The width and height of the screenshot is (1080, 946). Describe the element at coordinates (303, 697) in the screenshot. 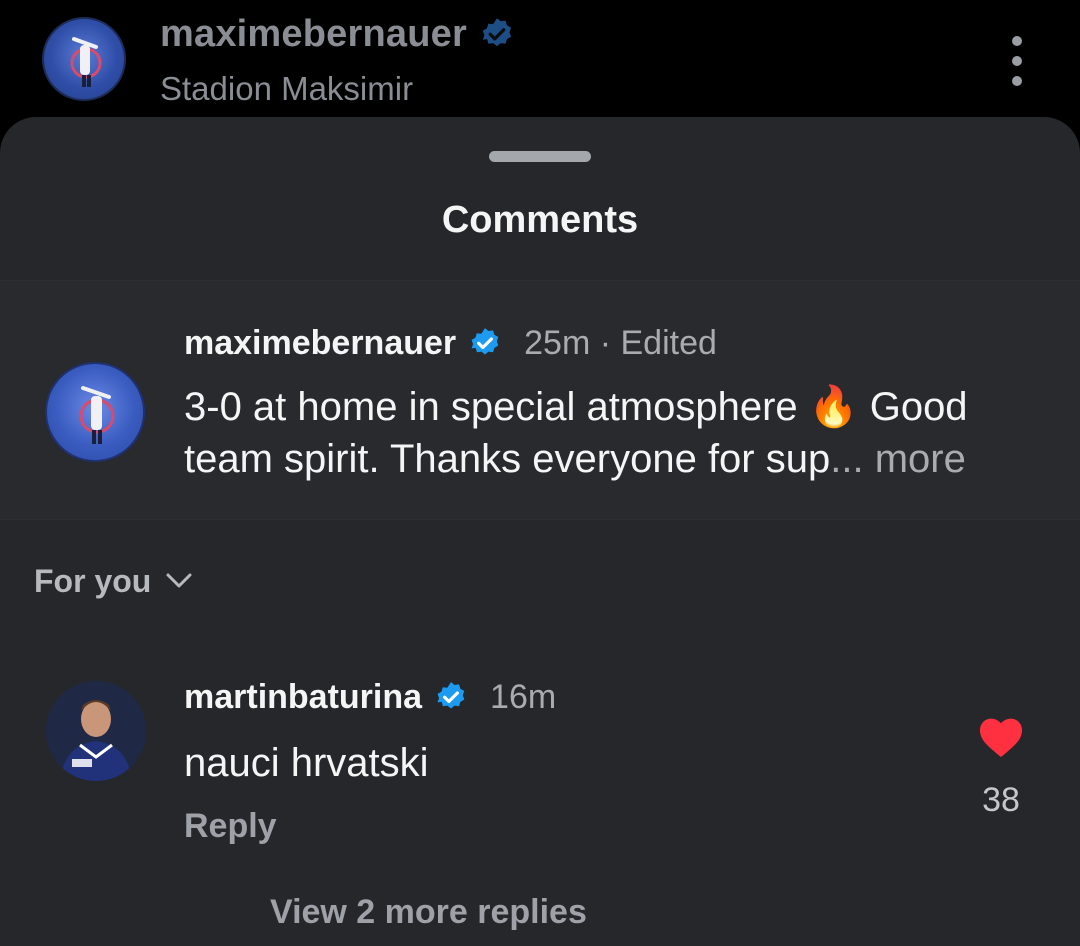

I see `commenter-username: martinbaturina` at that location.